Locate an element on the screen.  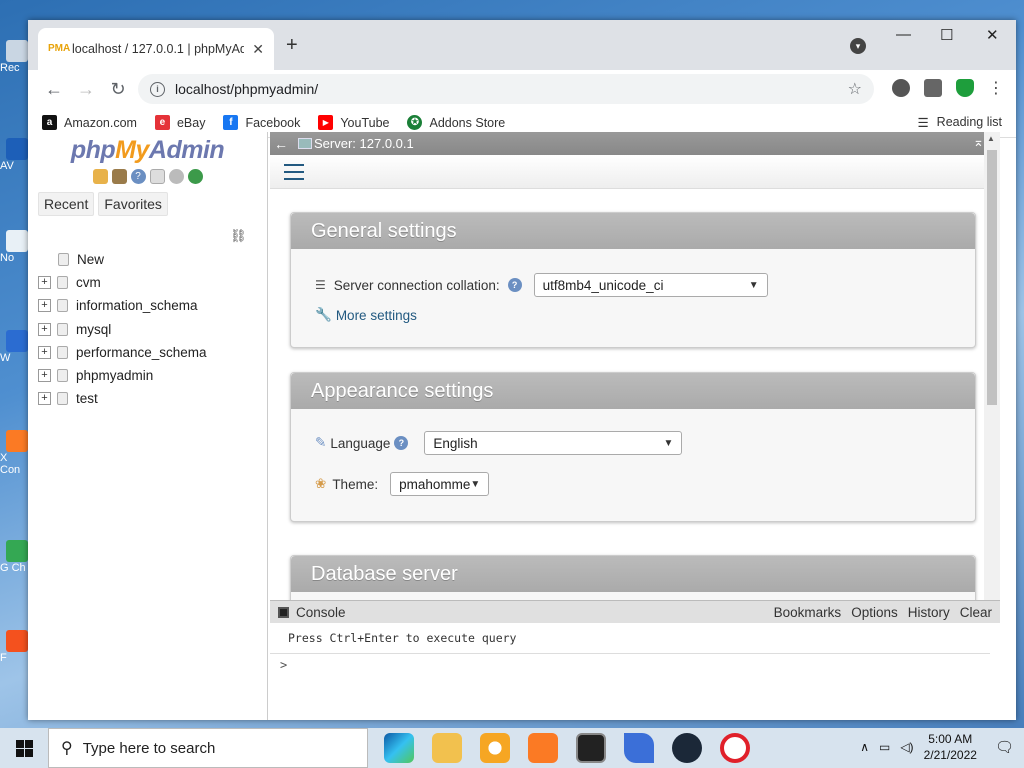
steam-icon is located at coordinates (687, 748).